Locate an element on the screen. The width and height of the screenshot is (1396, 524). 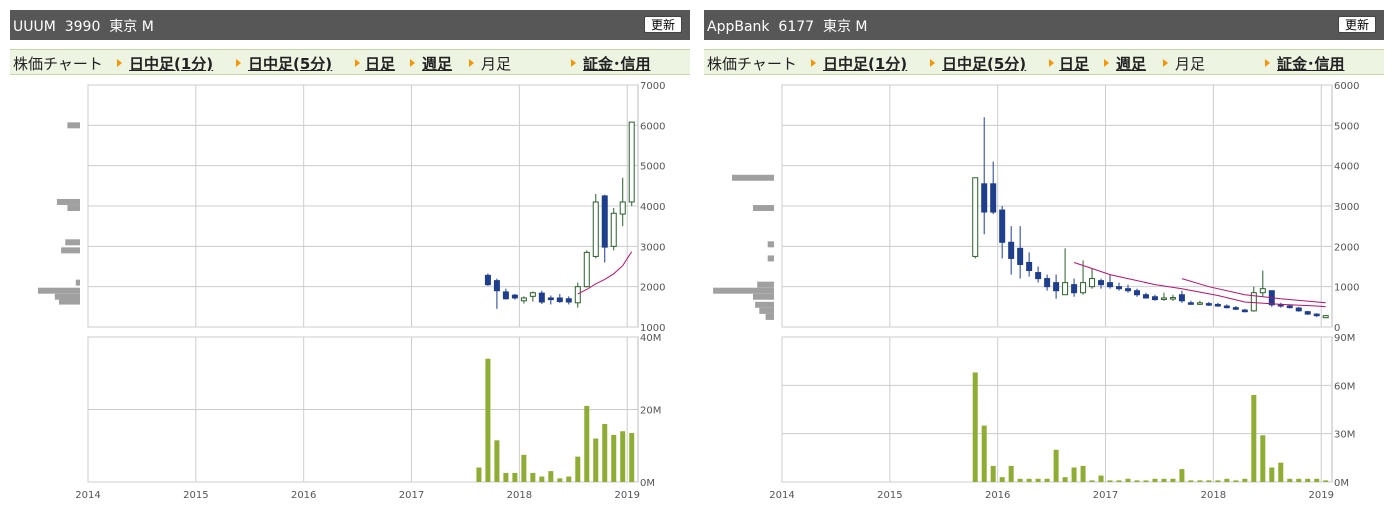
price-tick-label: 7000 is located at coordinates (652, 86).